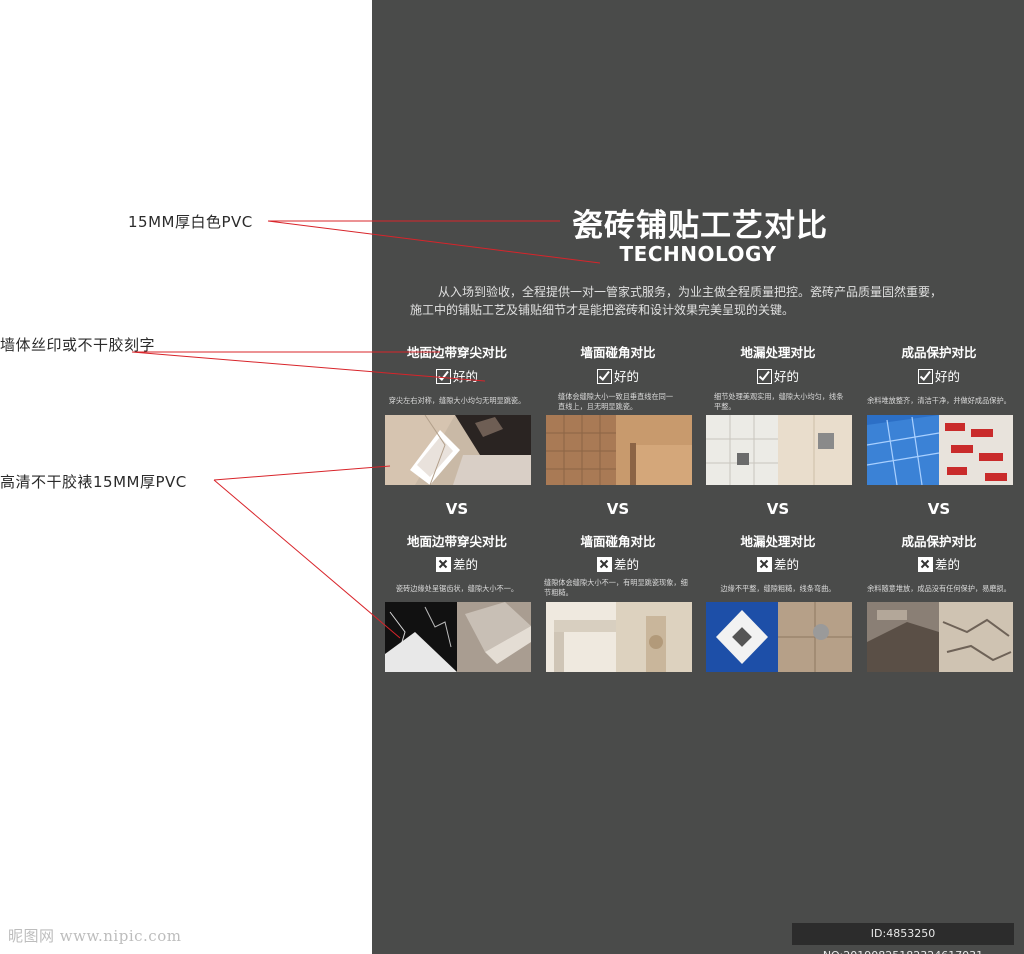 The height and width of the screenshot is (954, 1024). What do you see at coordinates (190, 222) in the screenshot?
I see `annotation-white-pvc: 15MM厚白色PVC` at bounding box center [190, 222].